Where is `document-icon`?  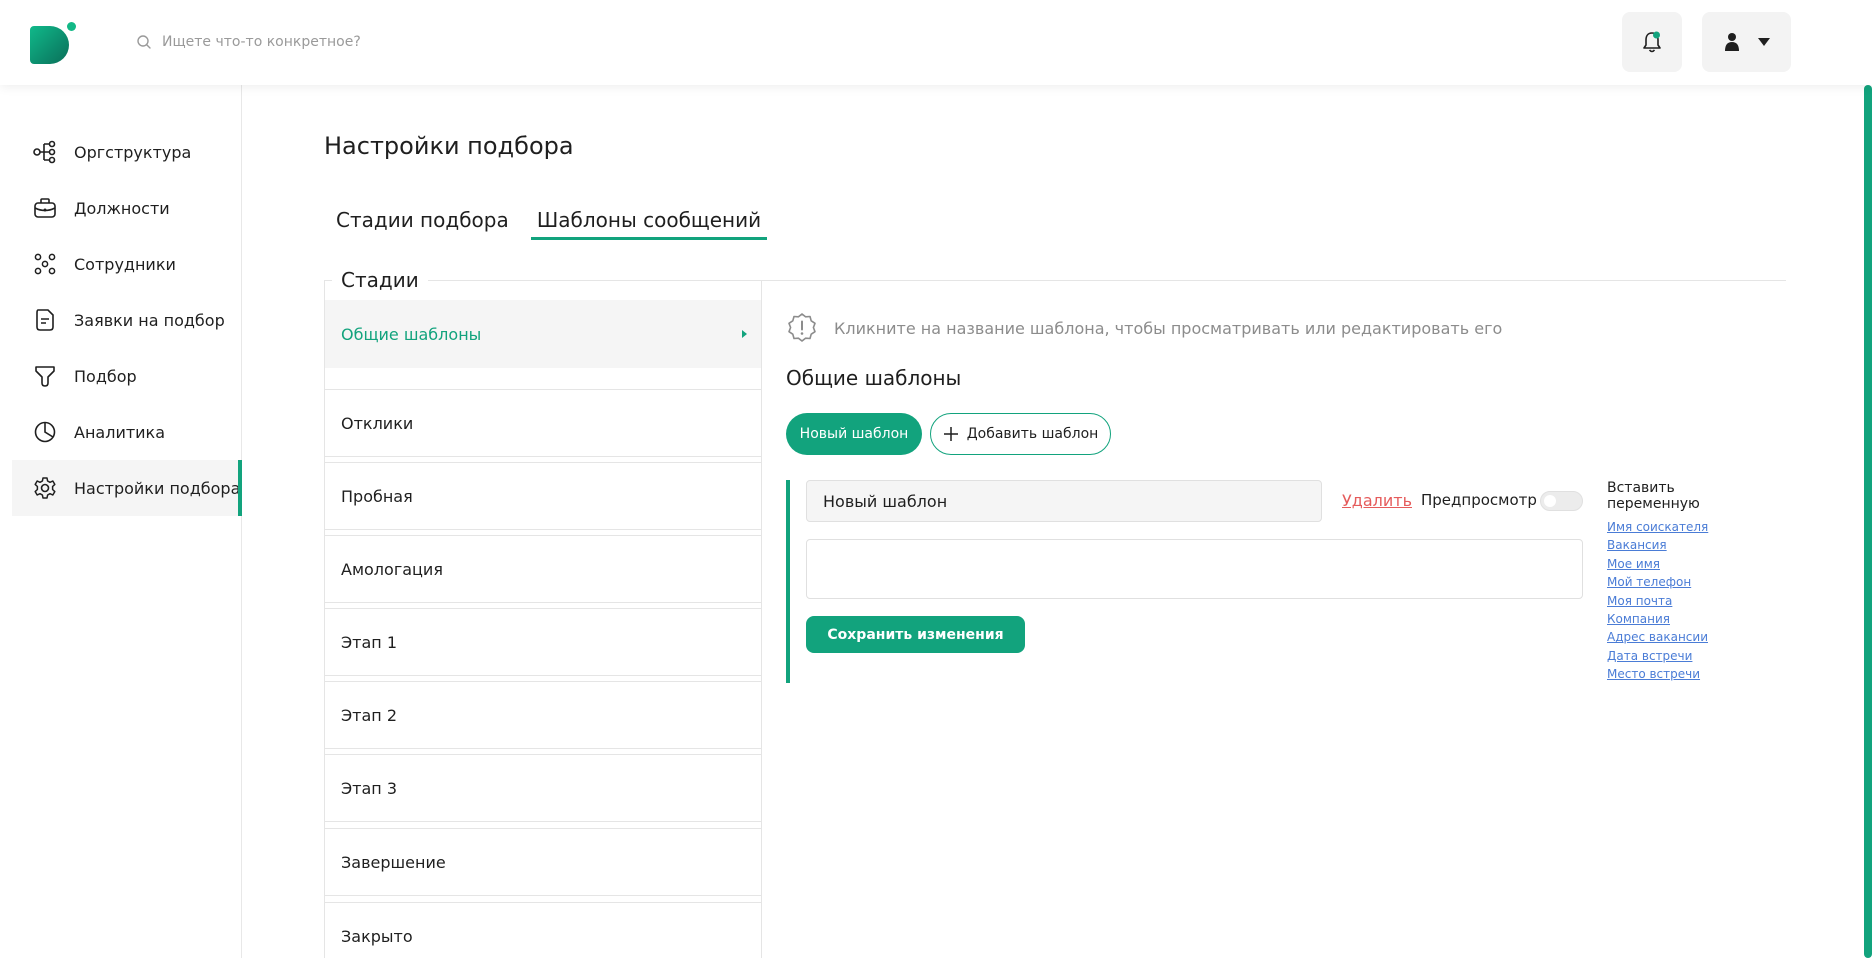 document-icon is located at coordinates (45, 320).